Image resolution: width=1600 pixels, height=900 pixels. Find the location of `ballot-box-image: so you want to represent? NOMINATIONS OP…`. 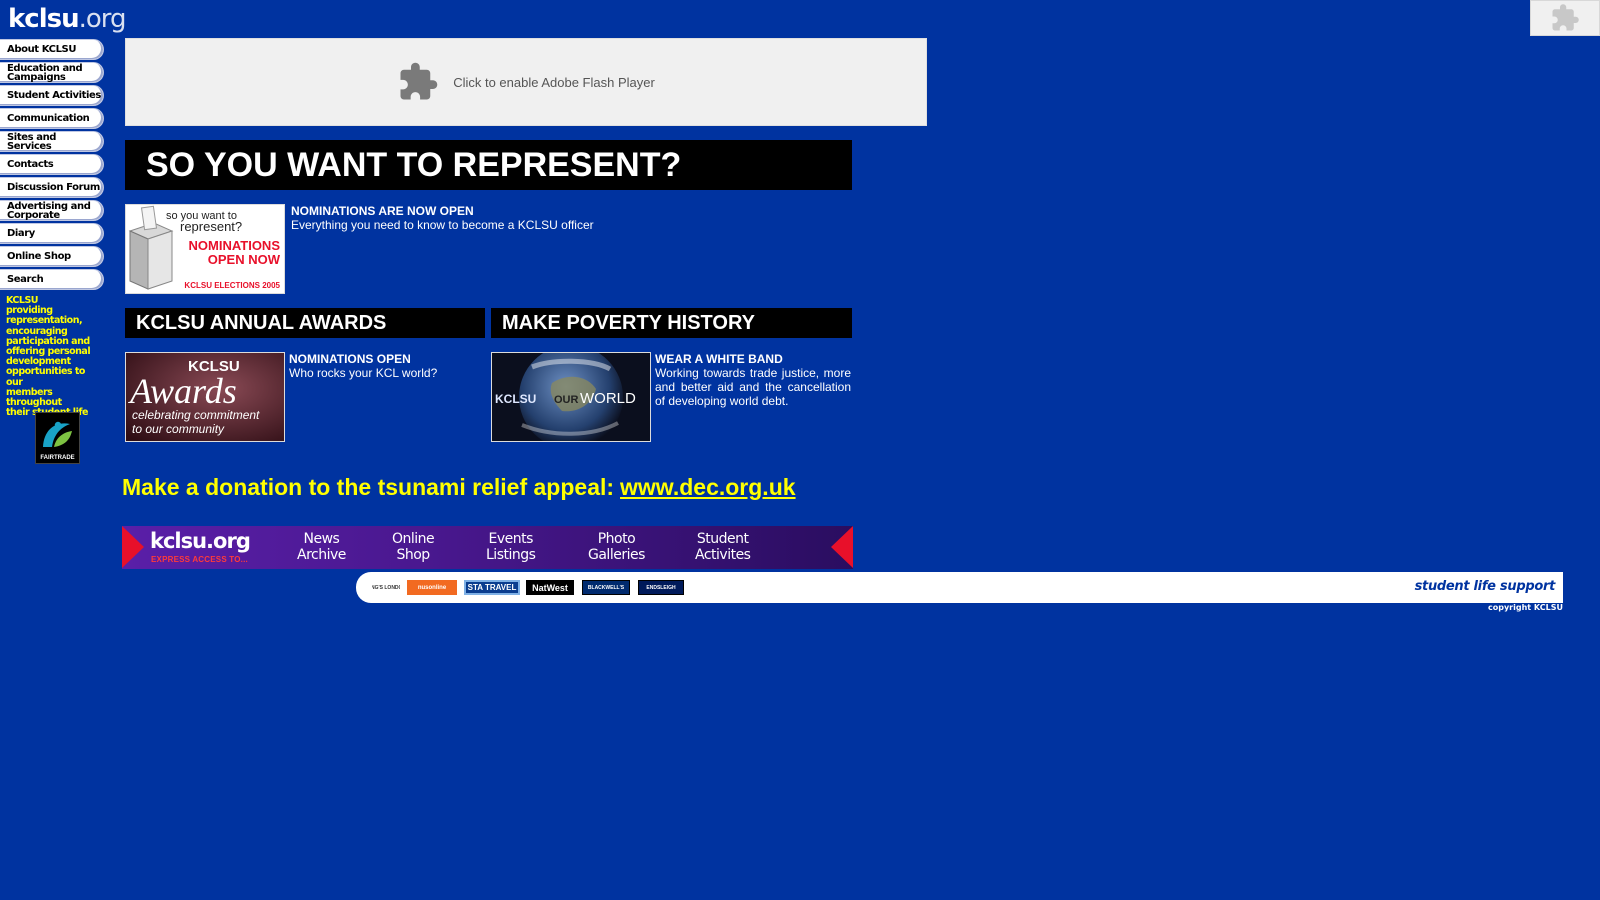

ballot-box-image: so you want to represent? NOMINATIONS OP… is located at coordinates (205, 249).